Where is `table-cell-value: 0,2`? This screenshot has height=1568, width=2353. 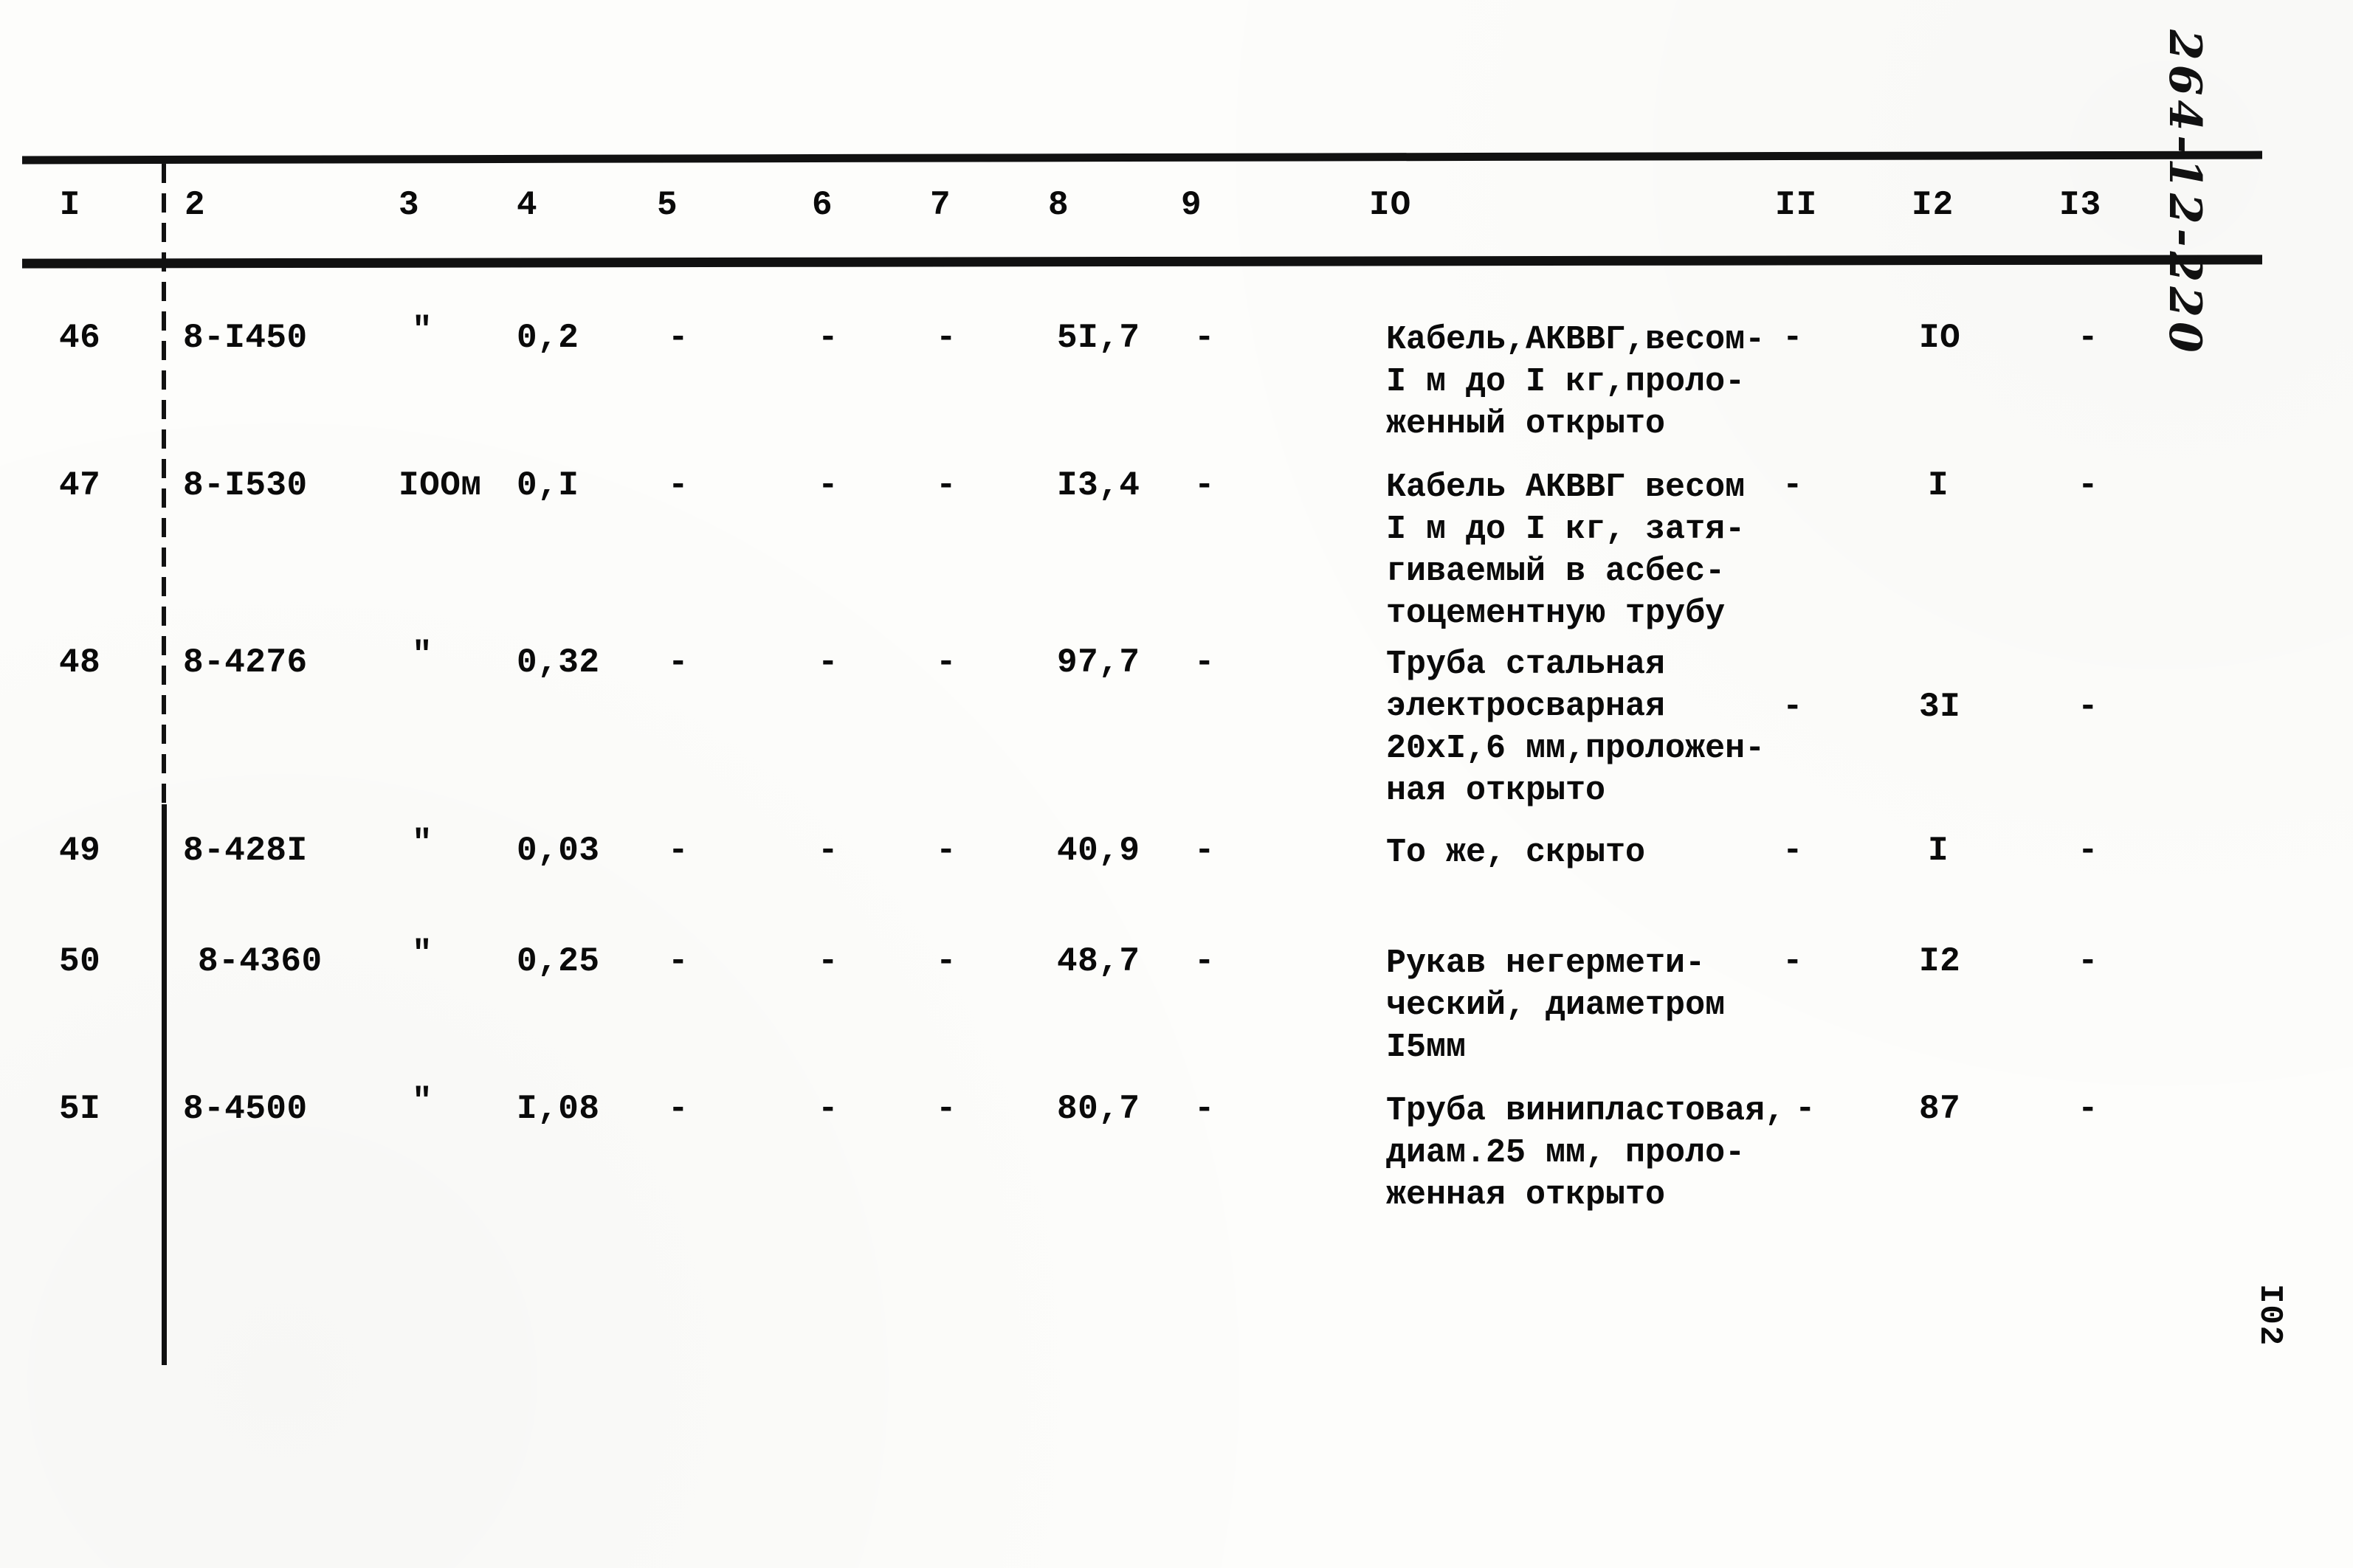
table-cell-value: 0,2 is located at coordinates (548, 338).